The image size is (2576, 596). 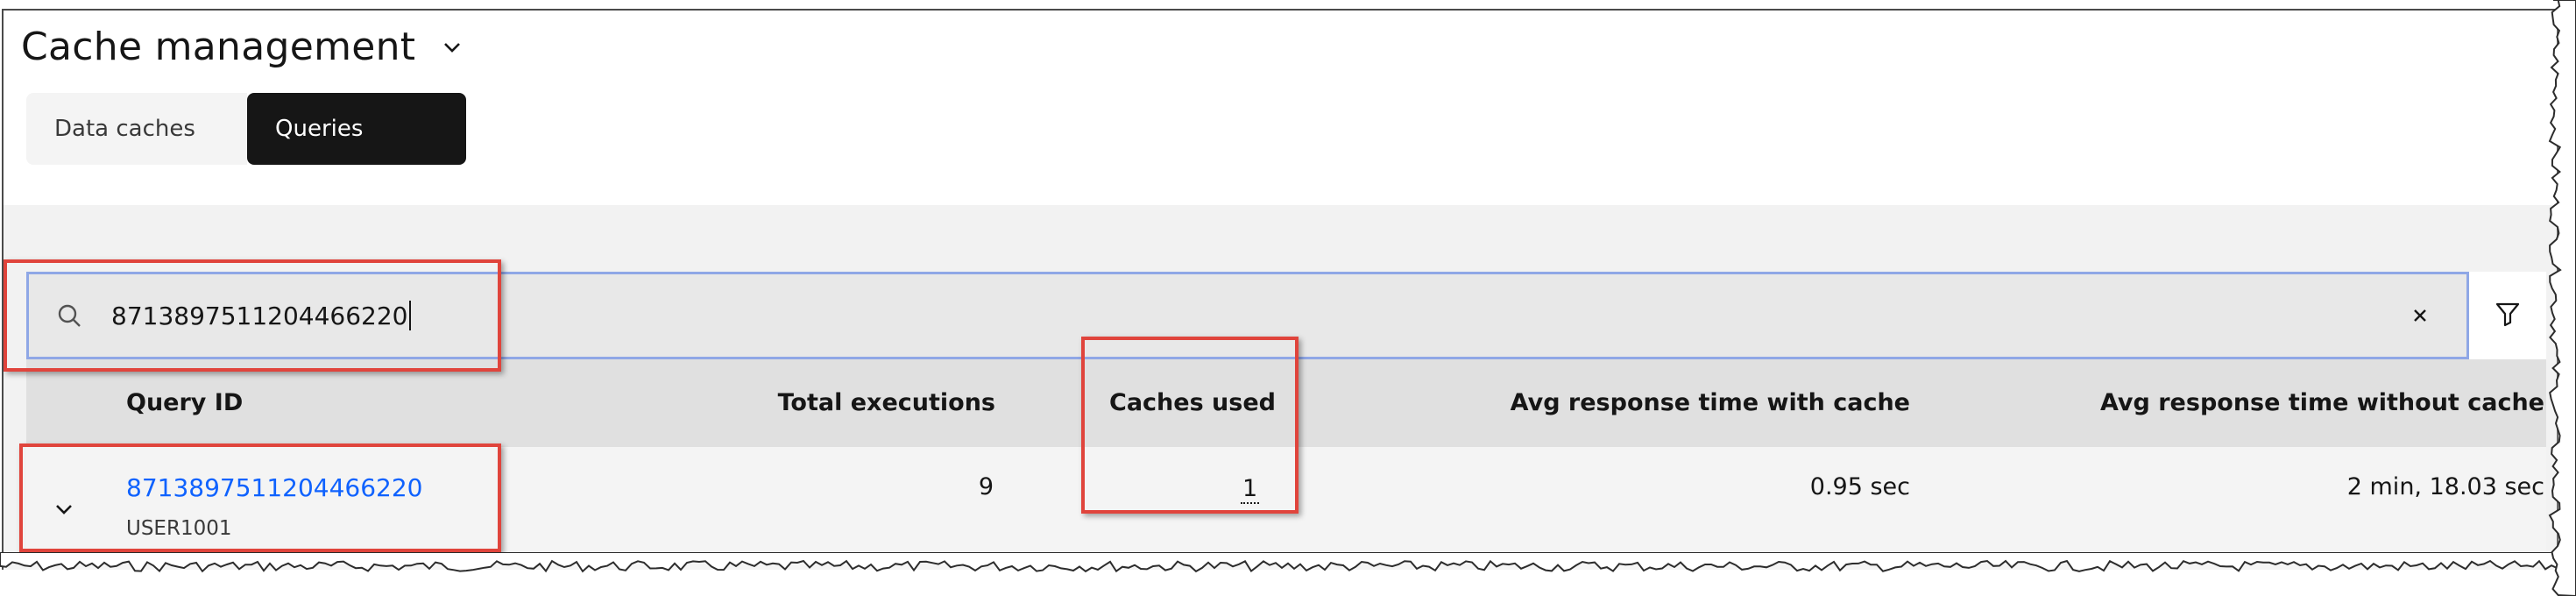 What do you see at coordinates (986, 486) in the screenshot?
I see `total-executions-cell: 9` at bounding box center [986, 486].